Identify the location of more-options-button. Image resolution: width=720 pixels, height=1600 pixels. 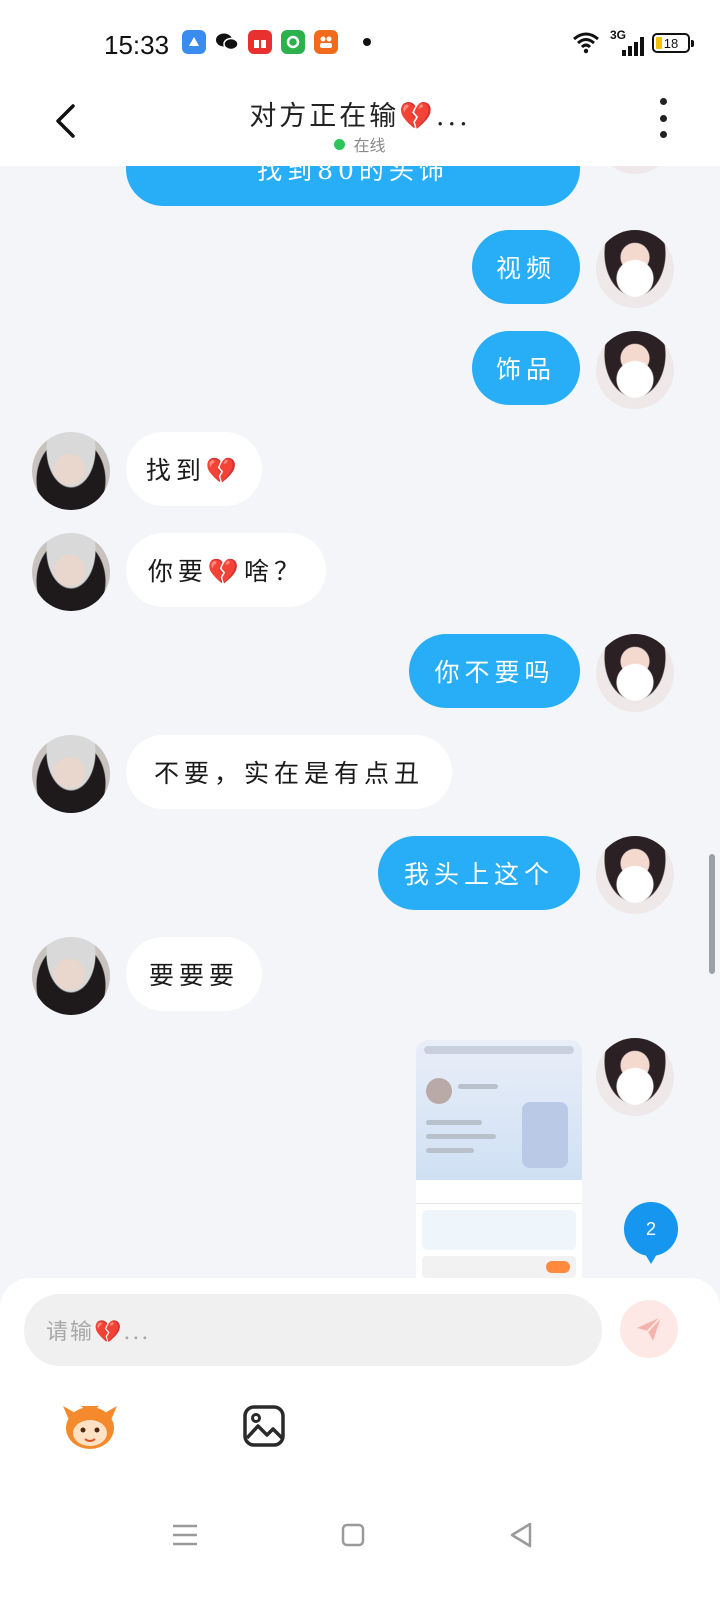
(663, 118).